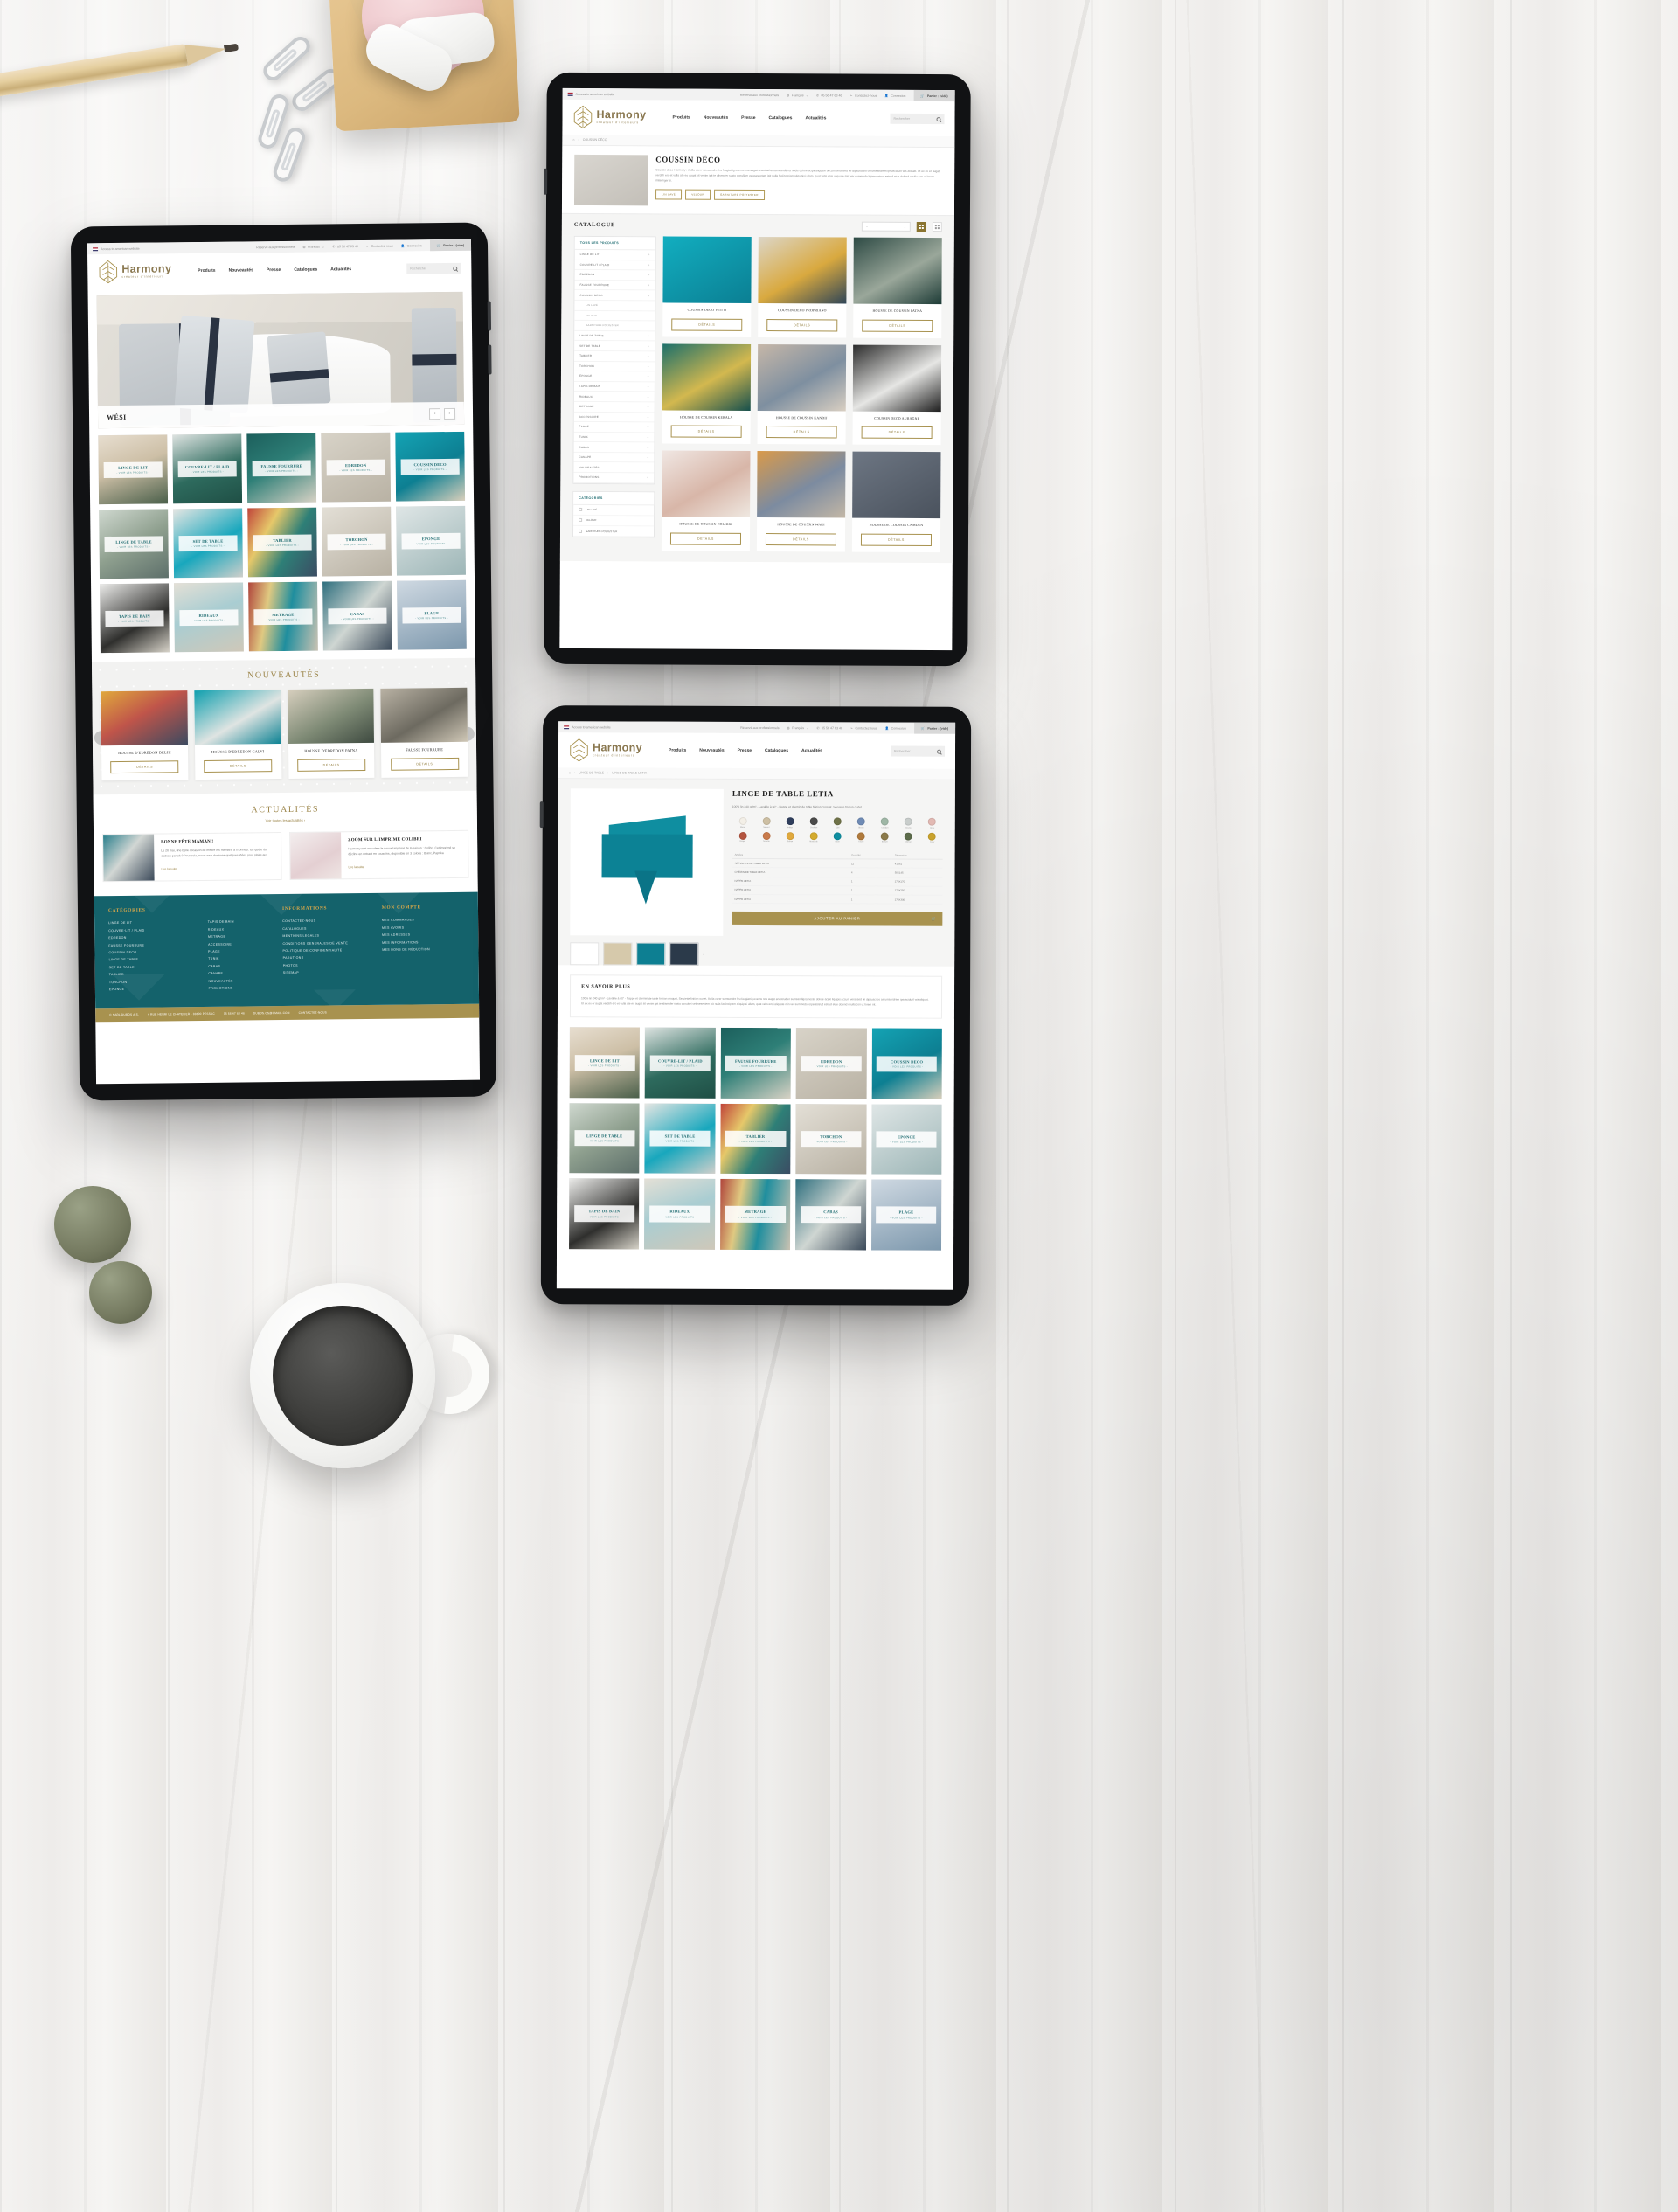 The height and width of the screenshot is (2212, 1678). I want to click on topbar-phone: ✆ 05 56 47 63 46, so click(345, 246).